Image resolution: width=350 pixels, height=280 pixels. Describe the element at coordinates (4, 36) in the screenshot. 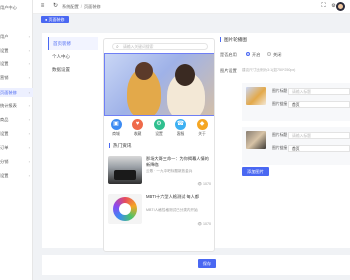

I see `sidebar-item-label: 用户` at that location.